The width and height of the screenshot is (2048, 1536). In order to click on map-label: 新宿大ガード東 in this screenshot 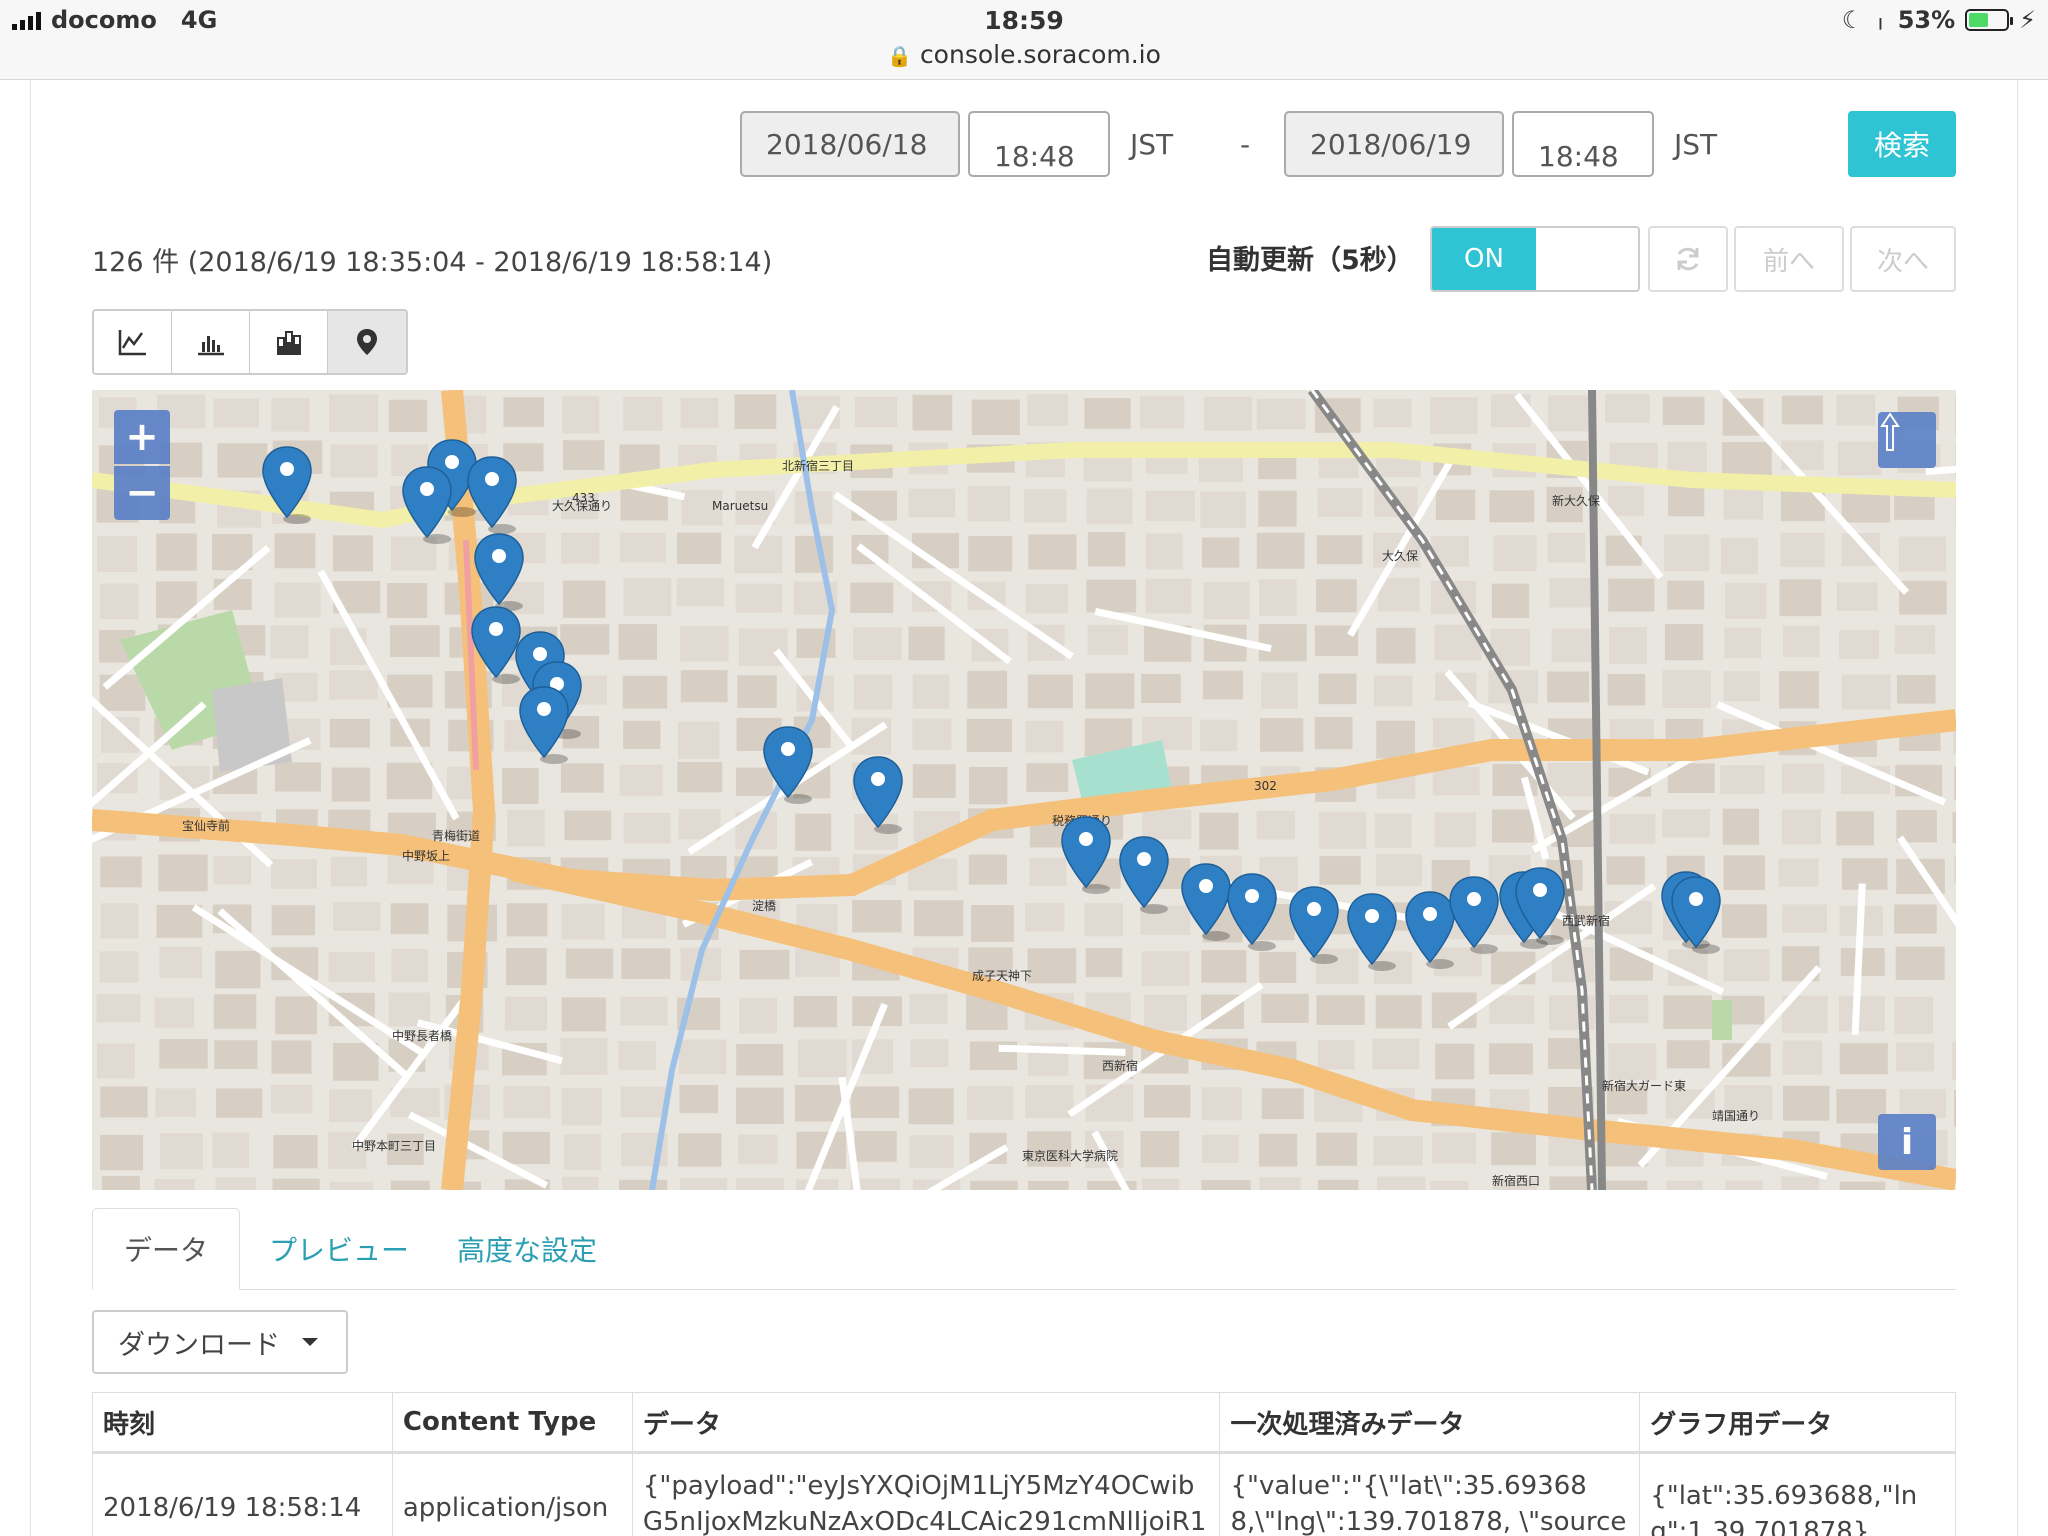, I will do `click(1644, 1085)`.